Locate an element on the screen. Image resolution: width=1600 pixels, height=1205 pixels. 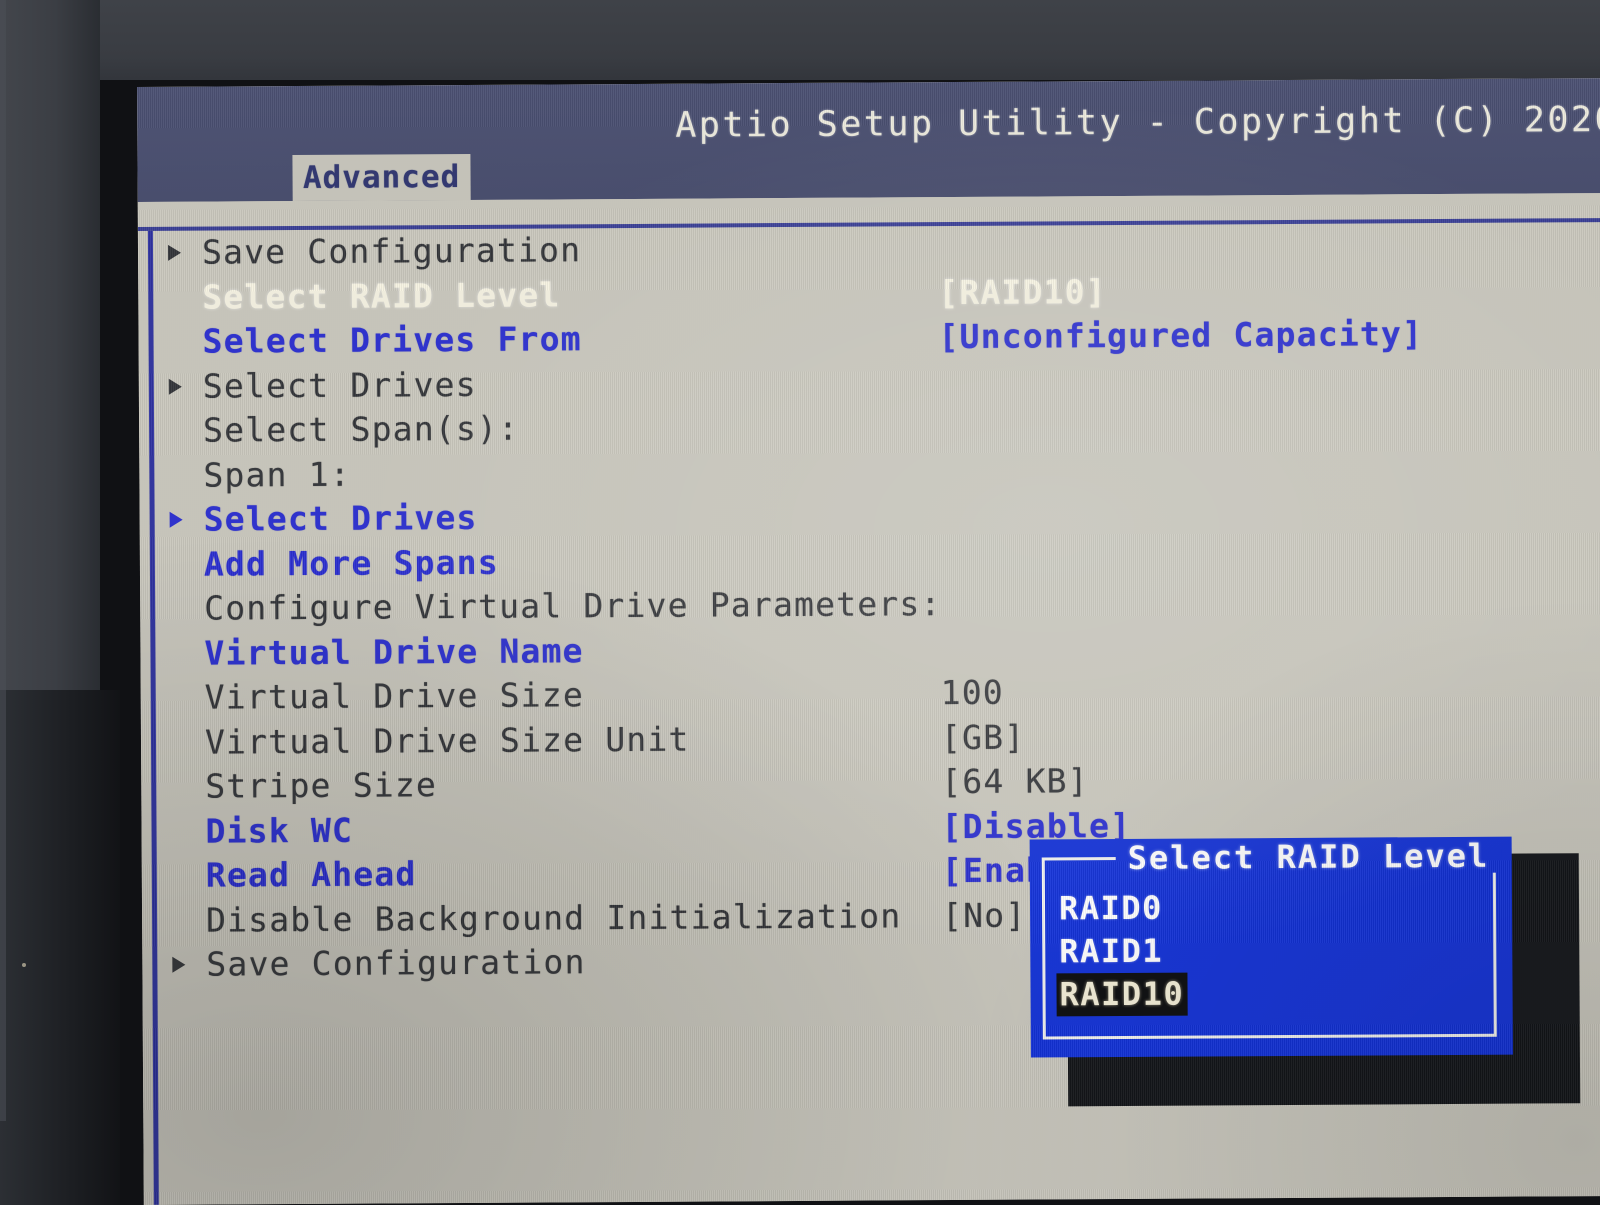
menu-item-value: [64 KB] is located at coordinates (1015, 781).